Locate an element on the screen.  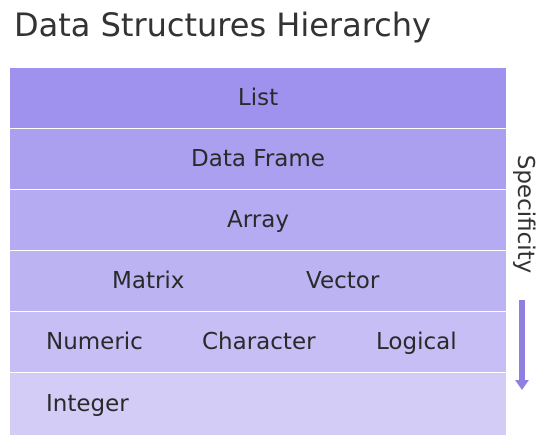
level-integer: Integer is located at coordinates (258, 404).